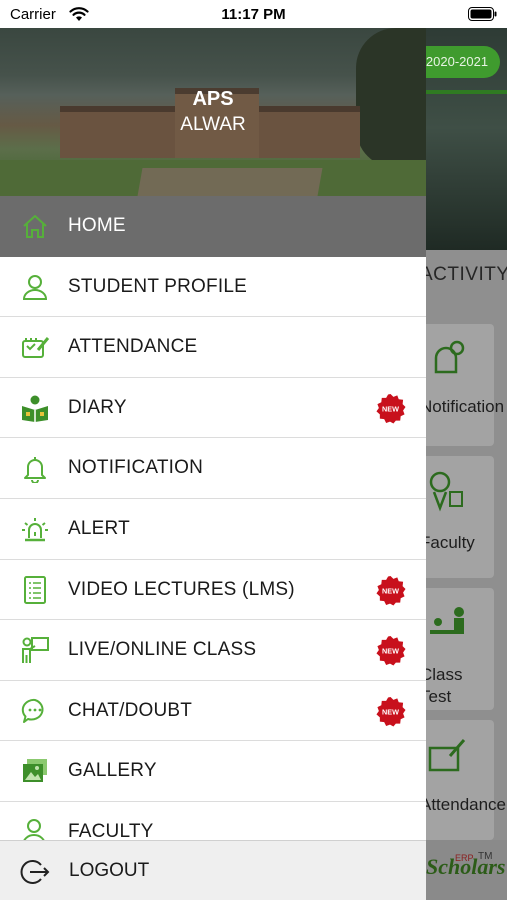 The image size is (507, 900). I want to click on menu-item-label: VIDEO LECTURES (LMS), so click(181, 589).